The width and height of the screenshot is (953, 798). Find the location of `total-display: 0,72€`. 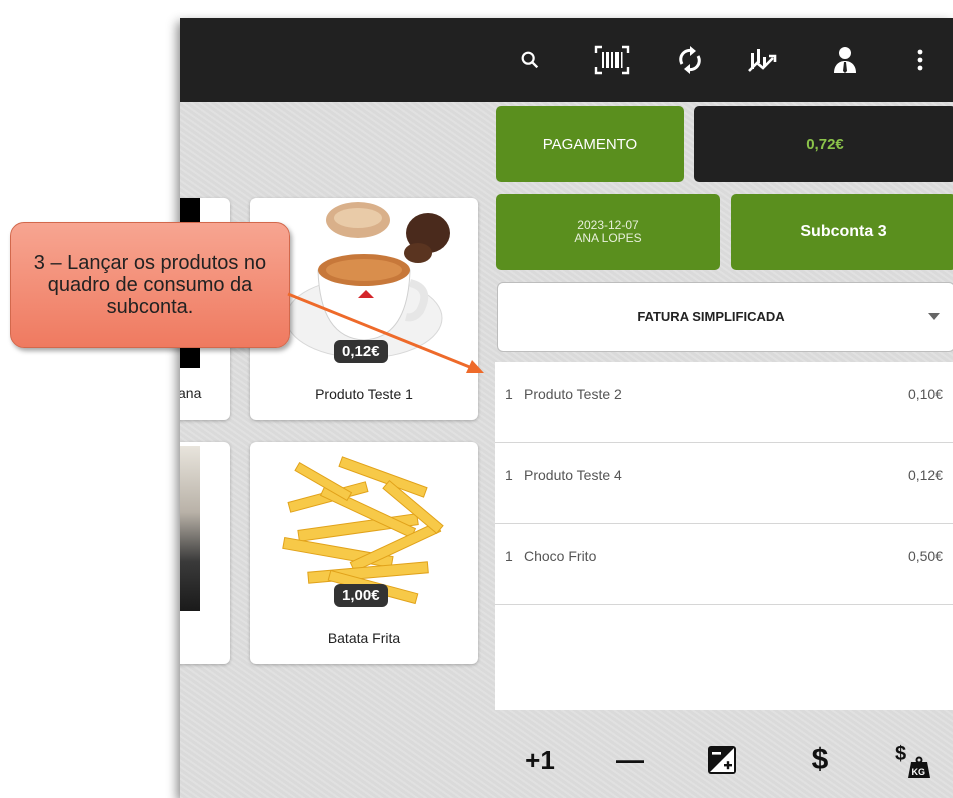

total-display: 0,72€ is located at coordinates (823, 144).